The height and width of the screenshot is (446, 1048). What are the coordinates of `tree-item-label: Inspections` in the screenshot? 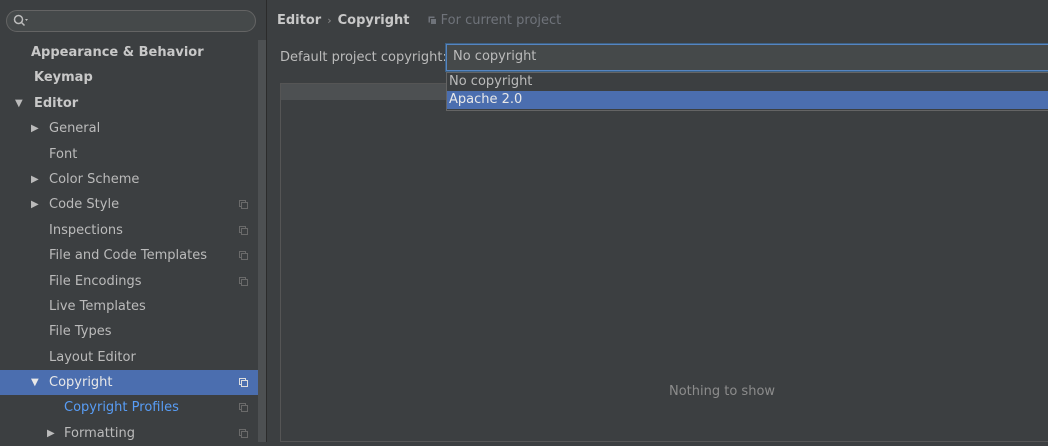 It's located at (86, 230).